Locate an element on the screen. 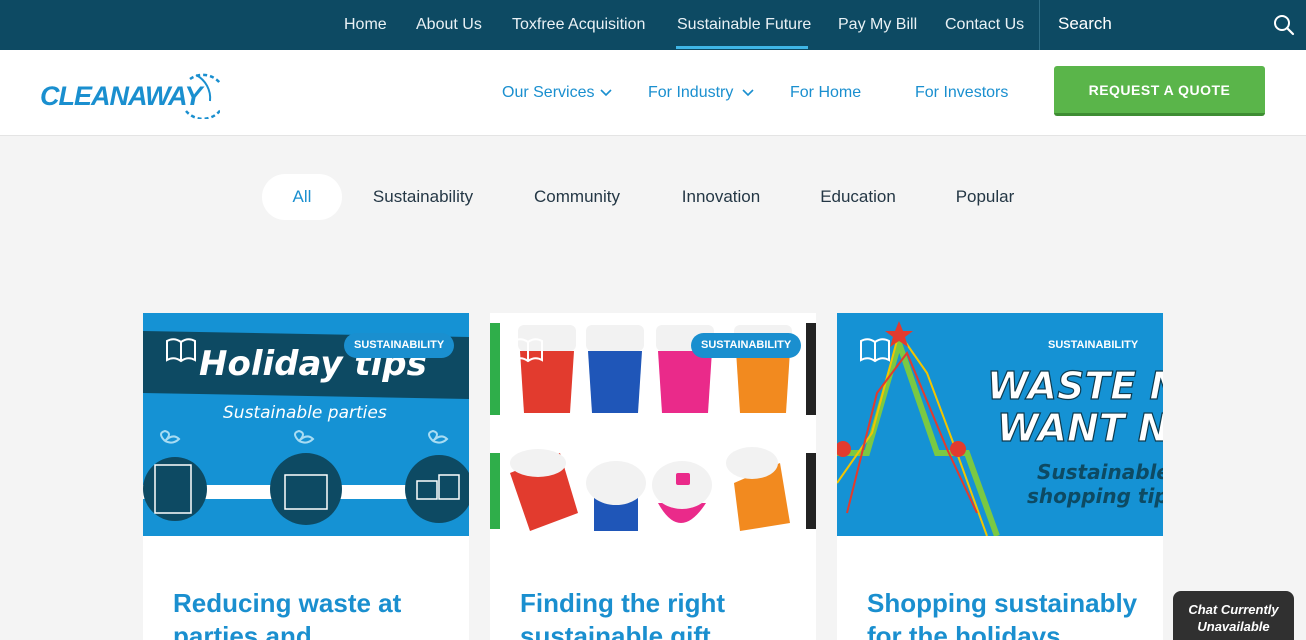 The height and width of the screenshot is (640, 1306). filter-all: All is located at coordinates (302, 197).